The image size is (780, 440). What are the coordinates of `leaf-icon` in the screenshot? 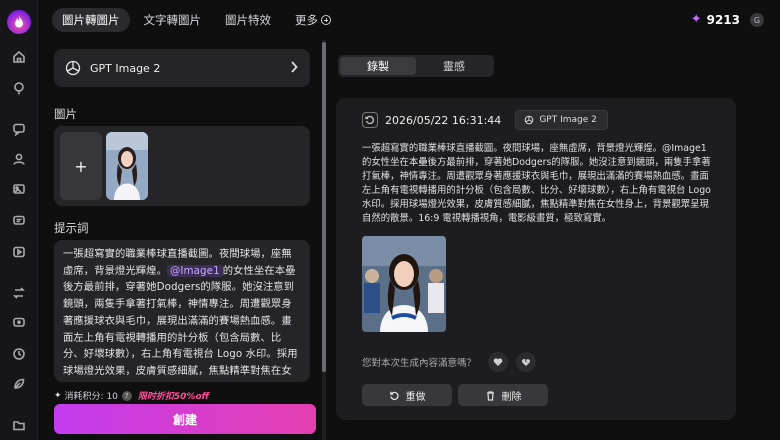 It's located at (19, 384).